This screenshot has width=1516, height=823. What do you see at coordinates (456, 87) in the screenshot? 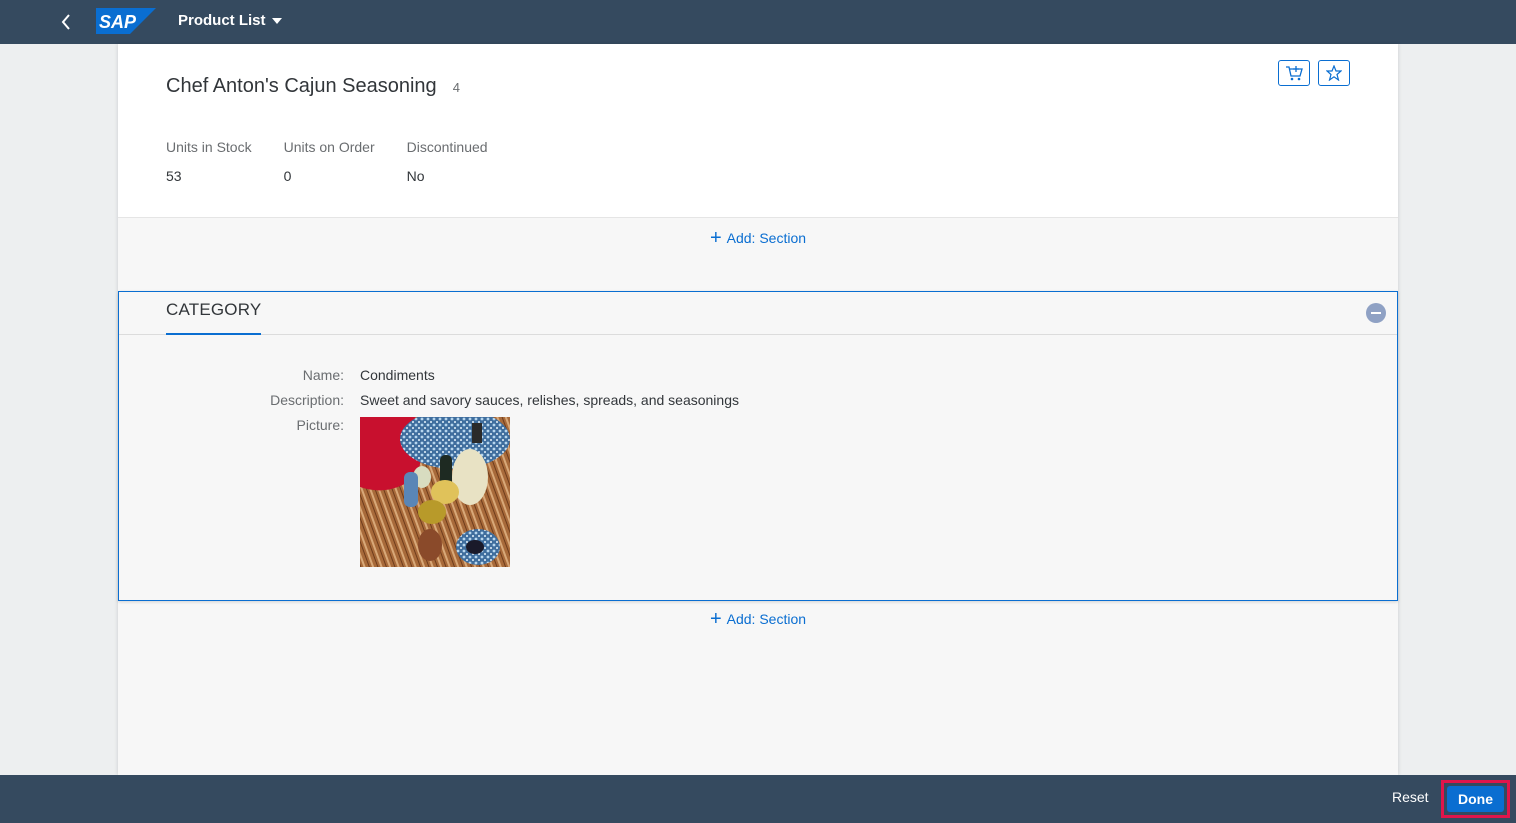
I see `object-count: 4` at bounding box center [456, 87].